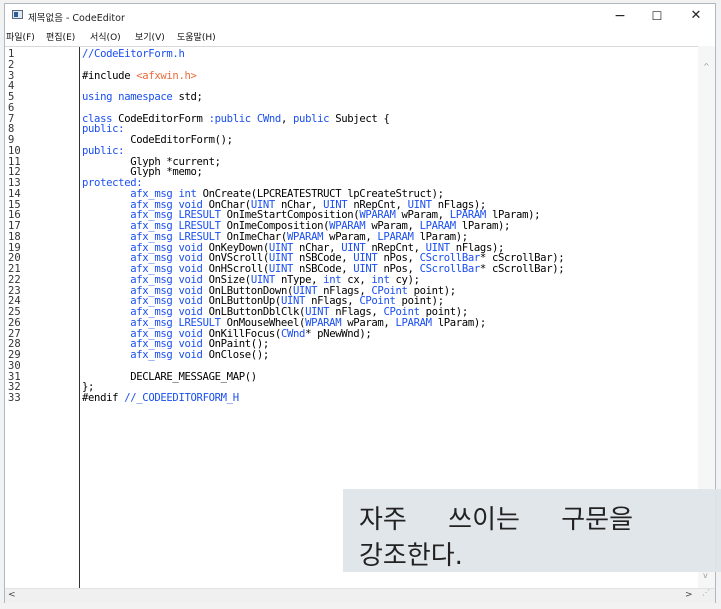 The width and height of the screenshot is (721, 609). I want to click on maximize-button: ☐, so click(657, 16).